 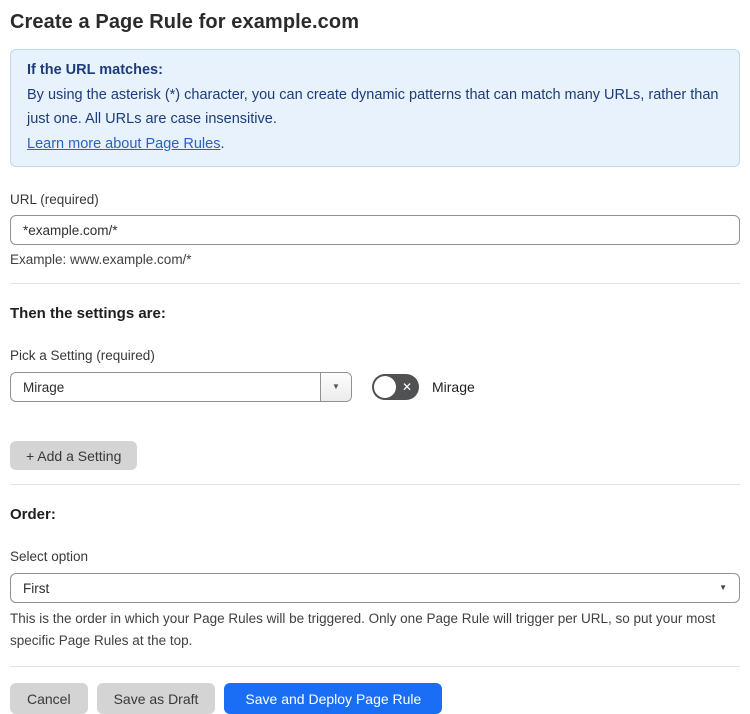 I want to click on order-select: First ▼, so click(x=375, y=588).